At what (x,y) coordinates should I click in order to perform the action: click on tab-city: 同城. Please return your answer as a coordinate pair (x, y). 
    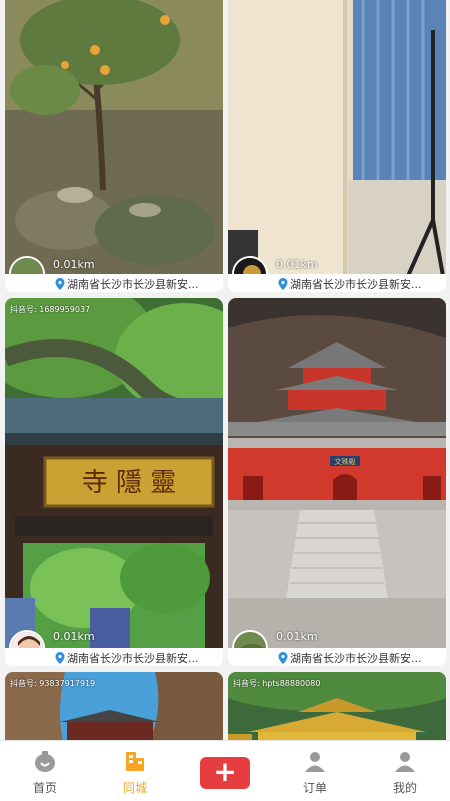
    Looking at the image, I should click on (135, 771).